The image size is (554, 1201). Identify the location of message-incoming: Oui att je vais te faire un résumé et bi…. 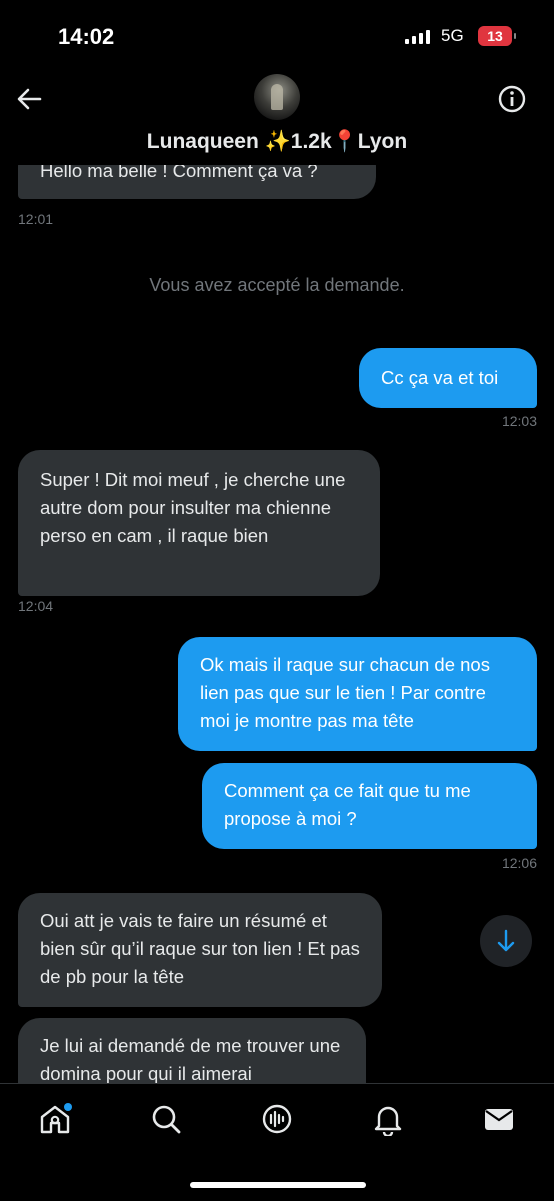
(200, 950).